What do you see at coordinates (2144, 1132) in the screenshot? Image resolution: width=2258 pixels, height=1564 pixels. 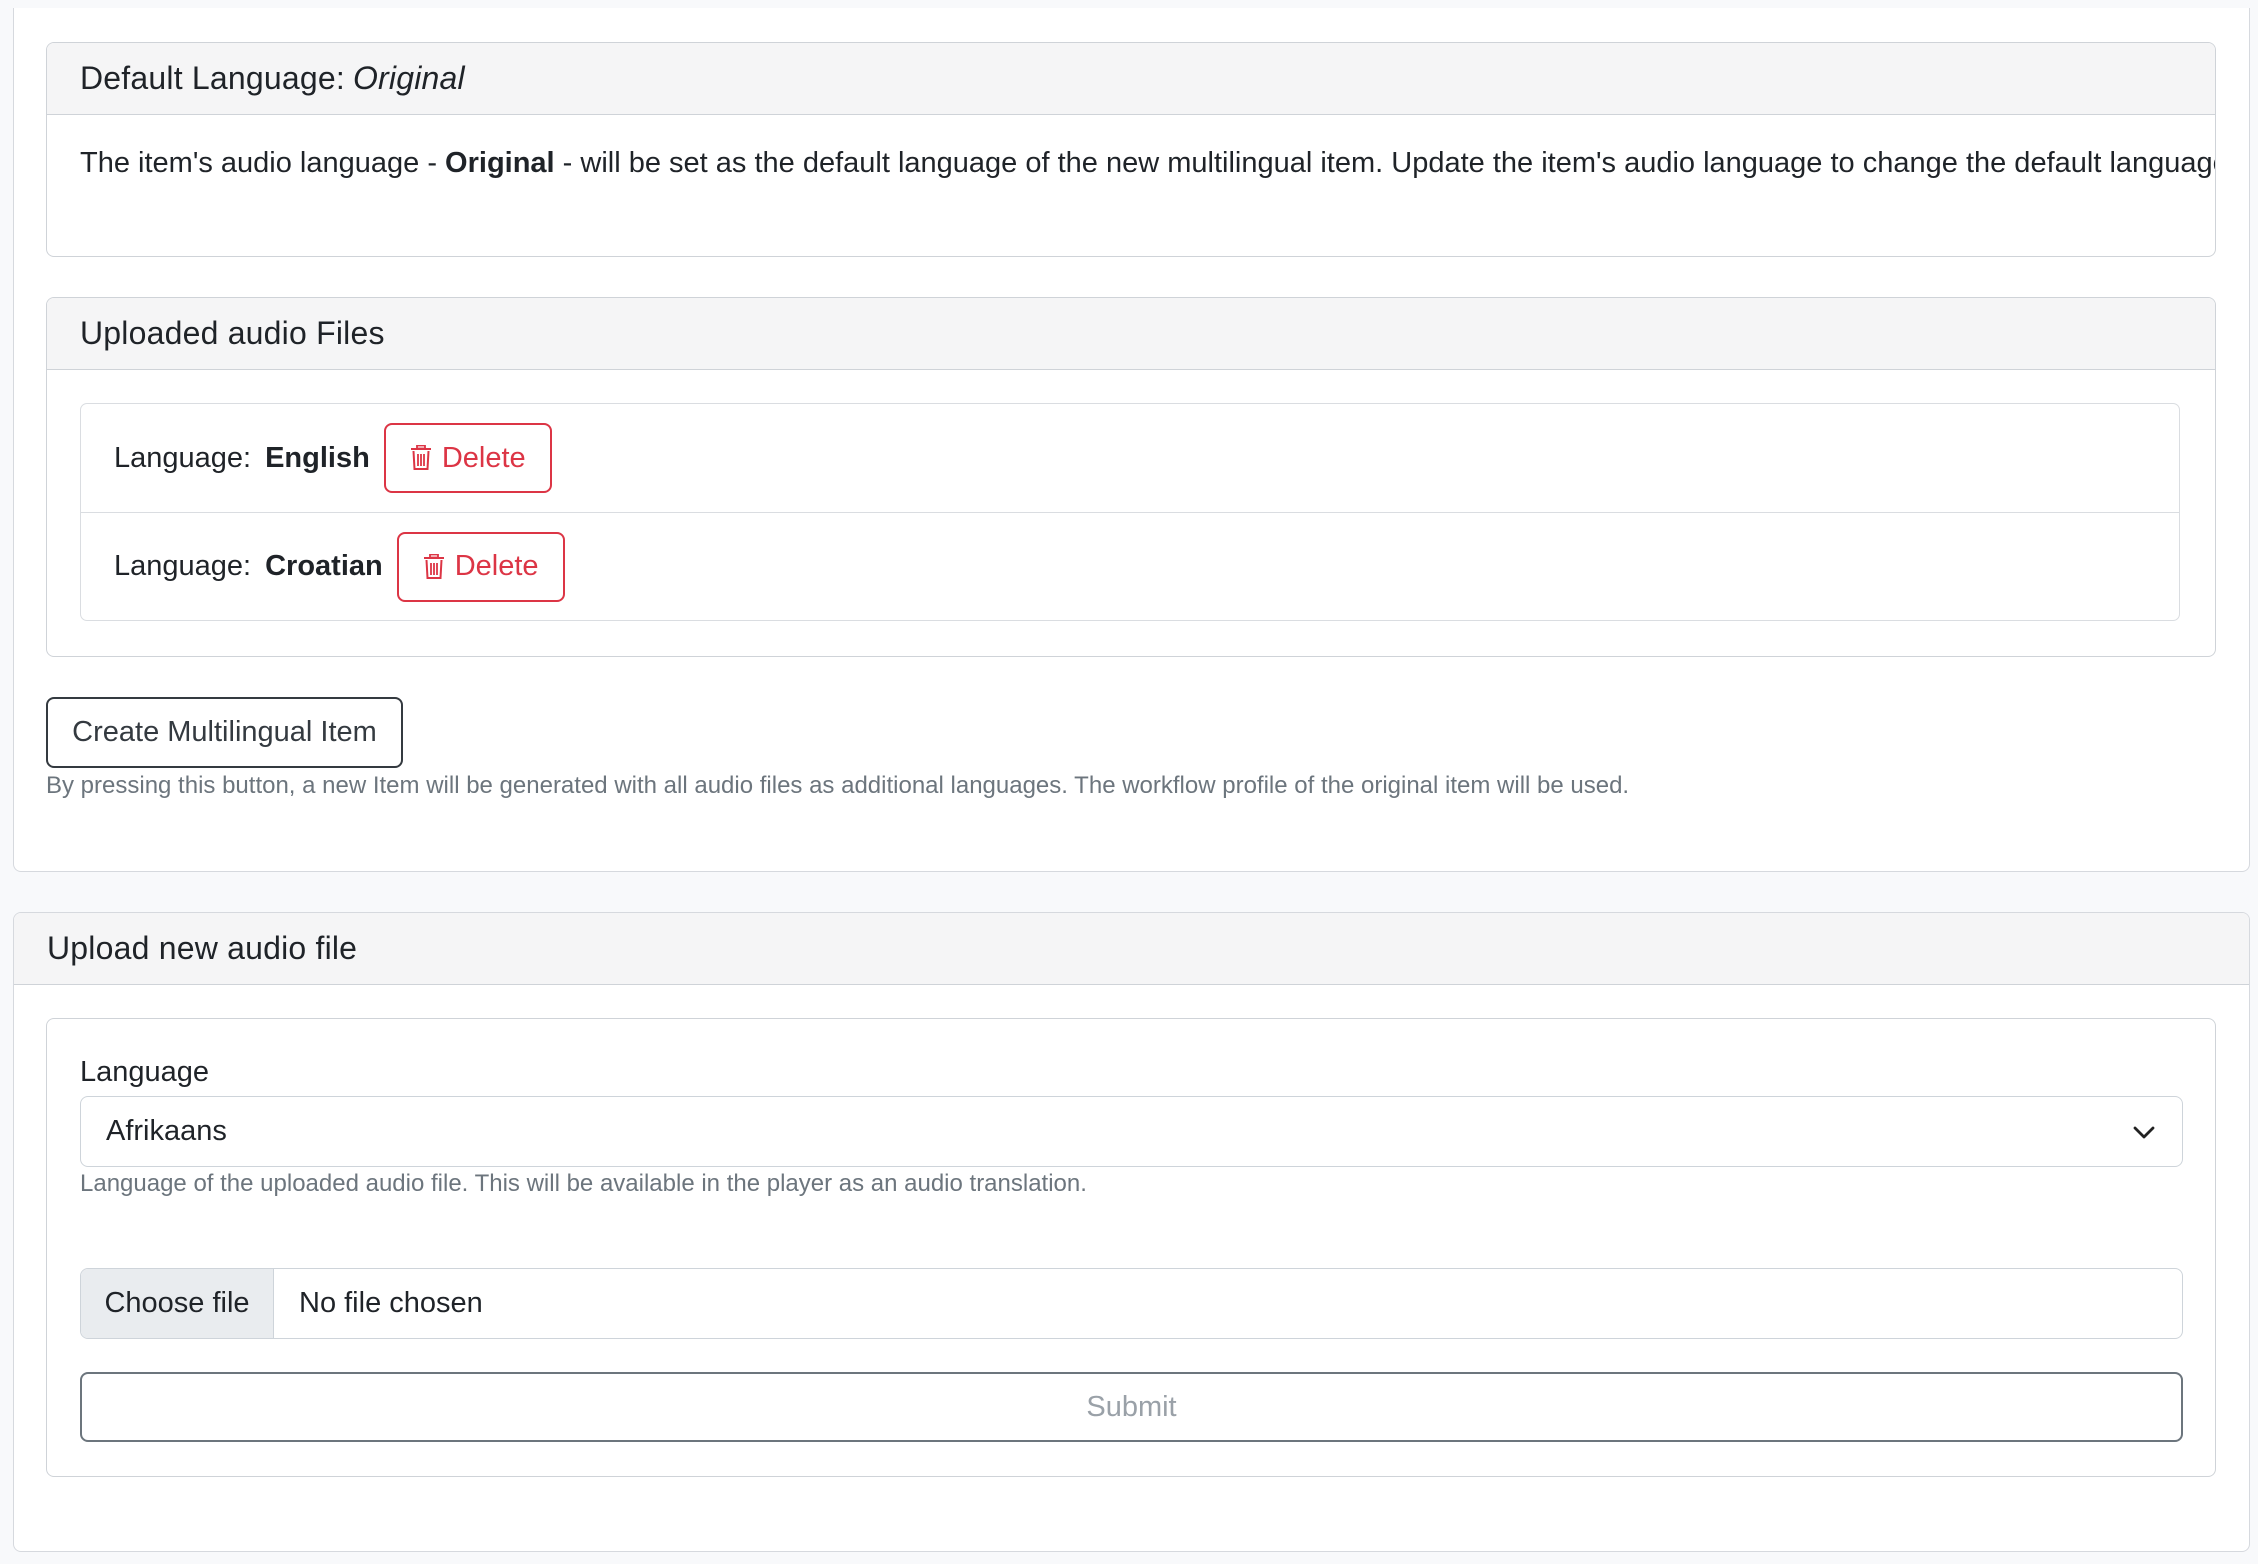 I see `chevron-down-icon` at bounding box center [2144, 1132].